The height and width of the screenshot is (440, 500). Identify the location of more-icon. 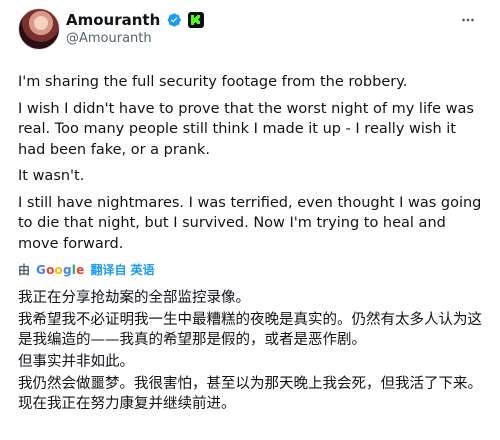
(468, 22).